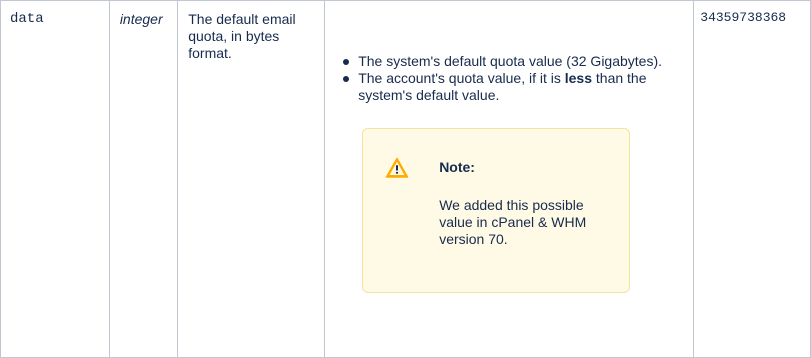 The image size is (811, 358). I want to click on parameter-type: integer, so click(141, 19).